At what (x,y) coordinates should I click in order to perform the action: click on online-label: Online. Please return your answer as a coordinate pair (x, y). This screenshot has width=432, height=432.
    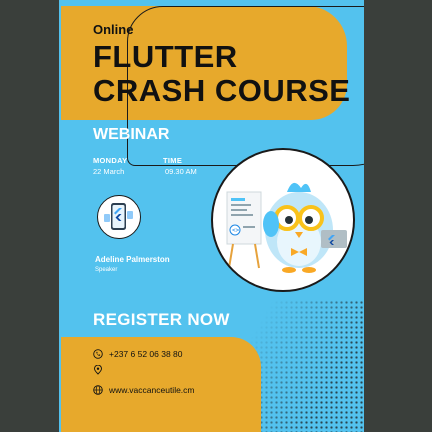
    Looking at the image, I should click on (113, 29).